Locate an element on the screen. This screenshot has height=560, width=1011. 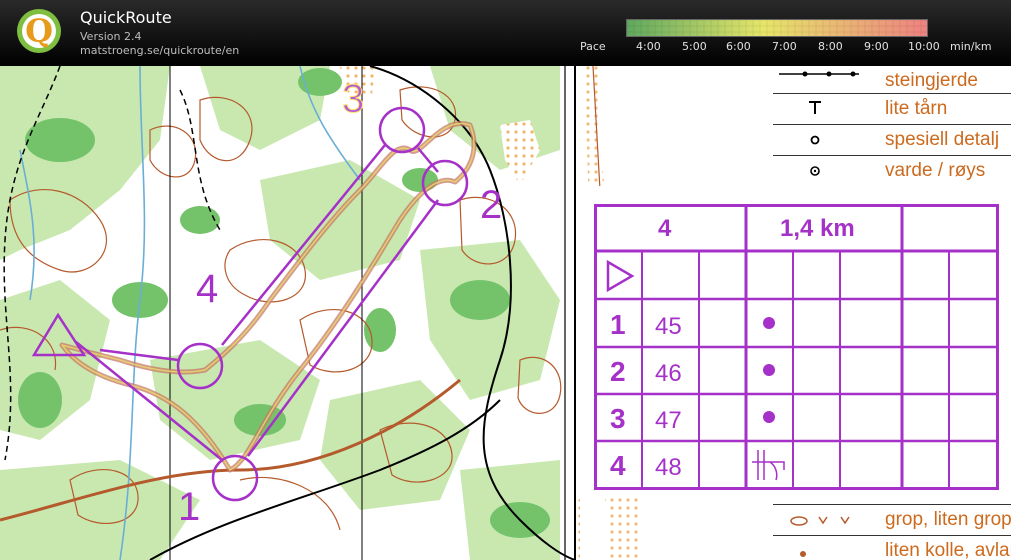
legend-row: grop, liten grop is located at coordinates (892, 519).